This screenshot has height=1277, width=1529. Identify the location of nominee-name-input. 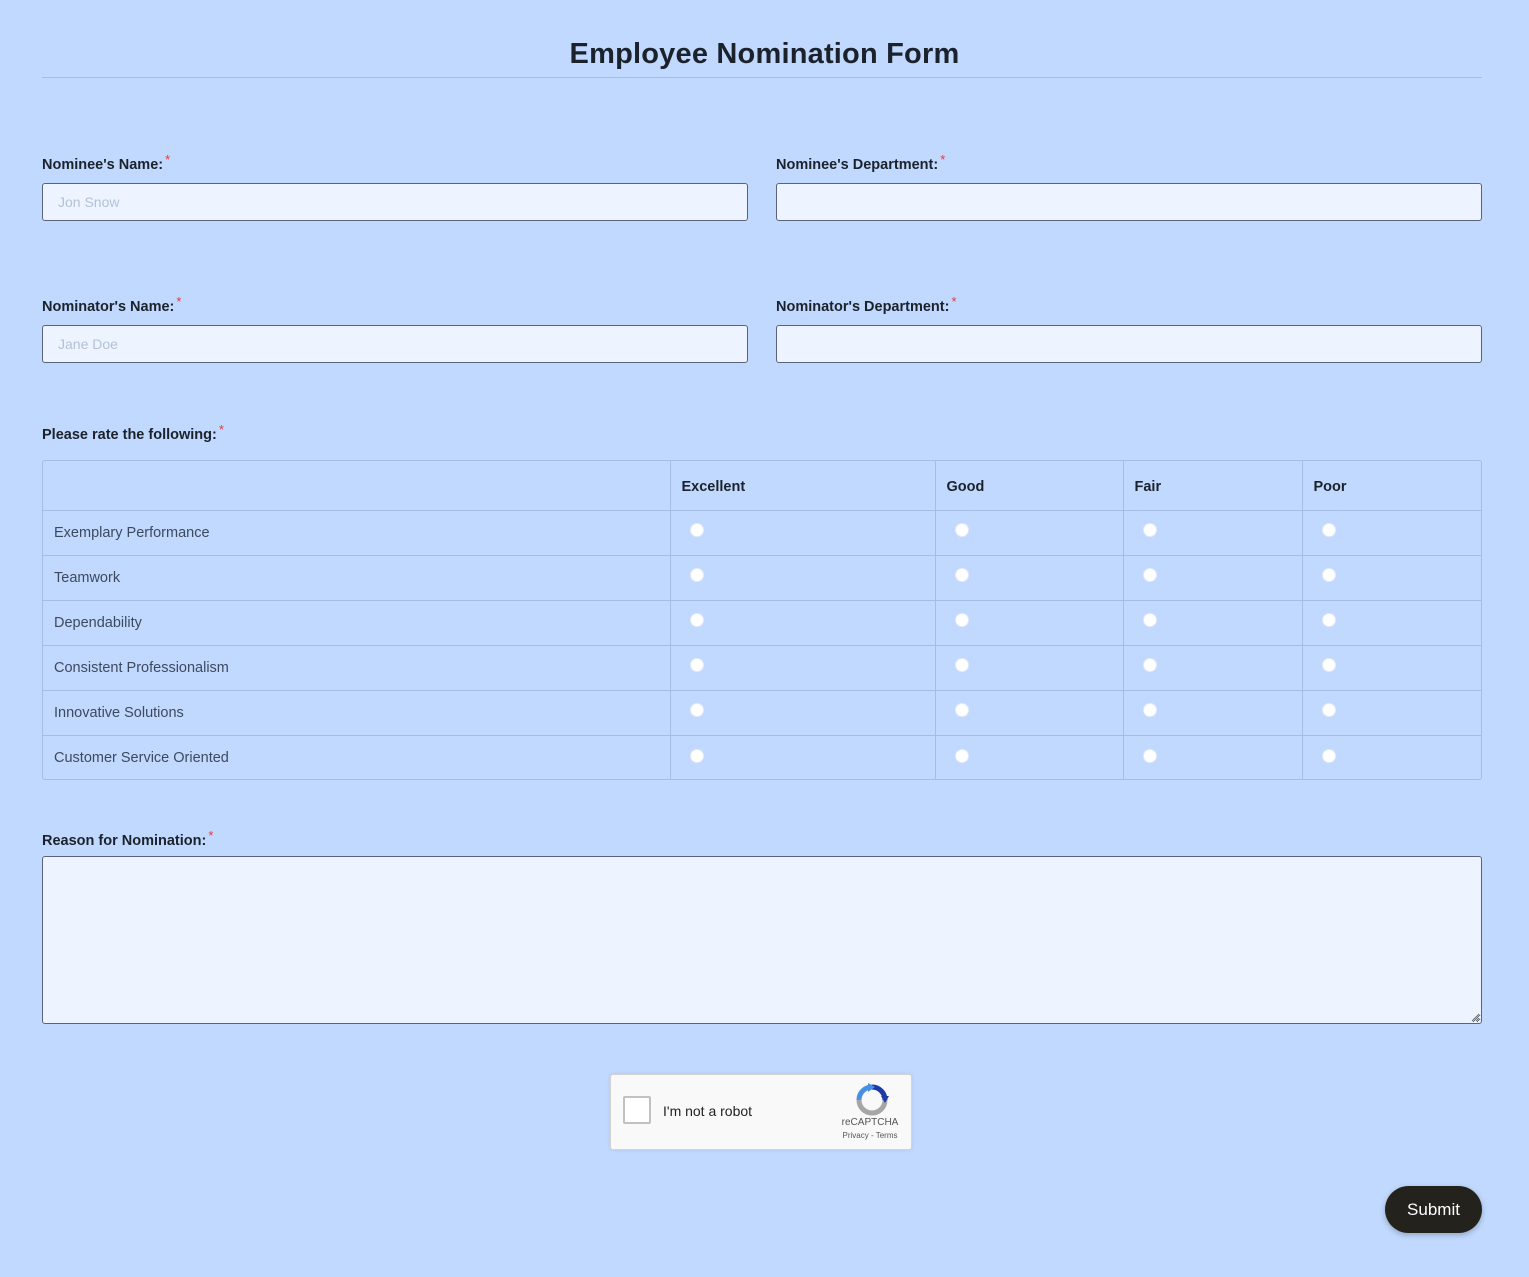
(395, 202).